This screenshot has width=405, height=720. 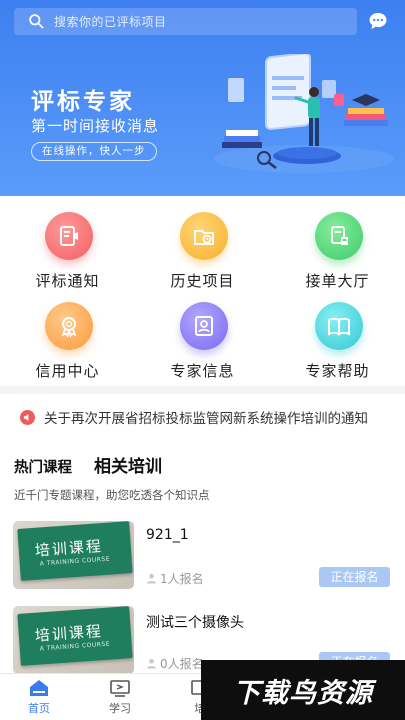 I want to click on history-project-icon, so click(x=204, y=236).